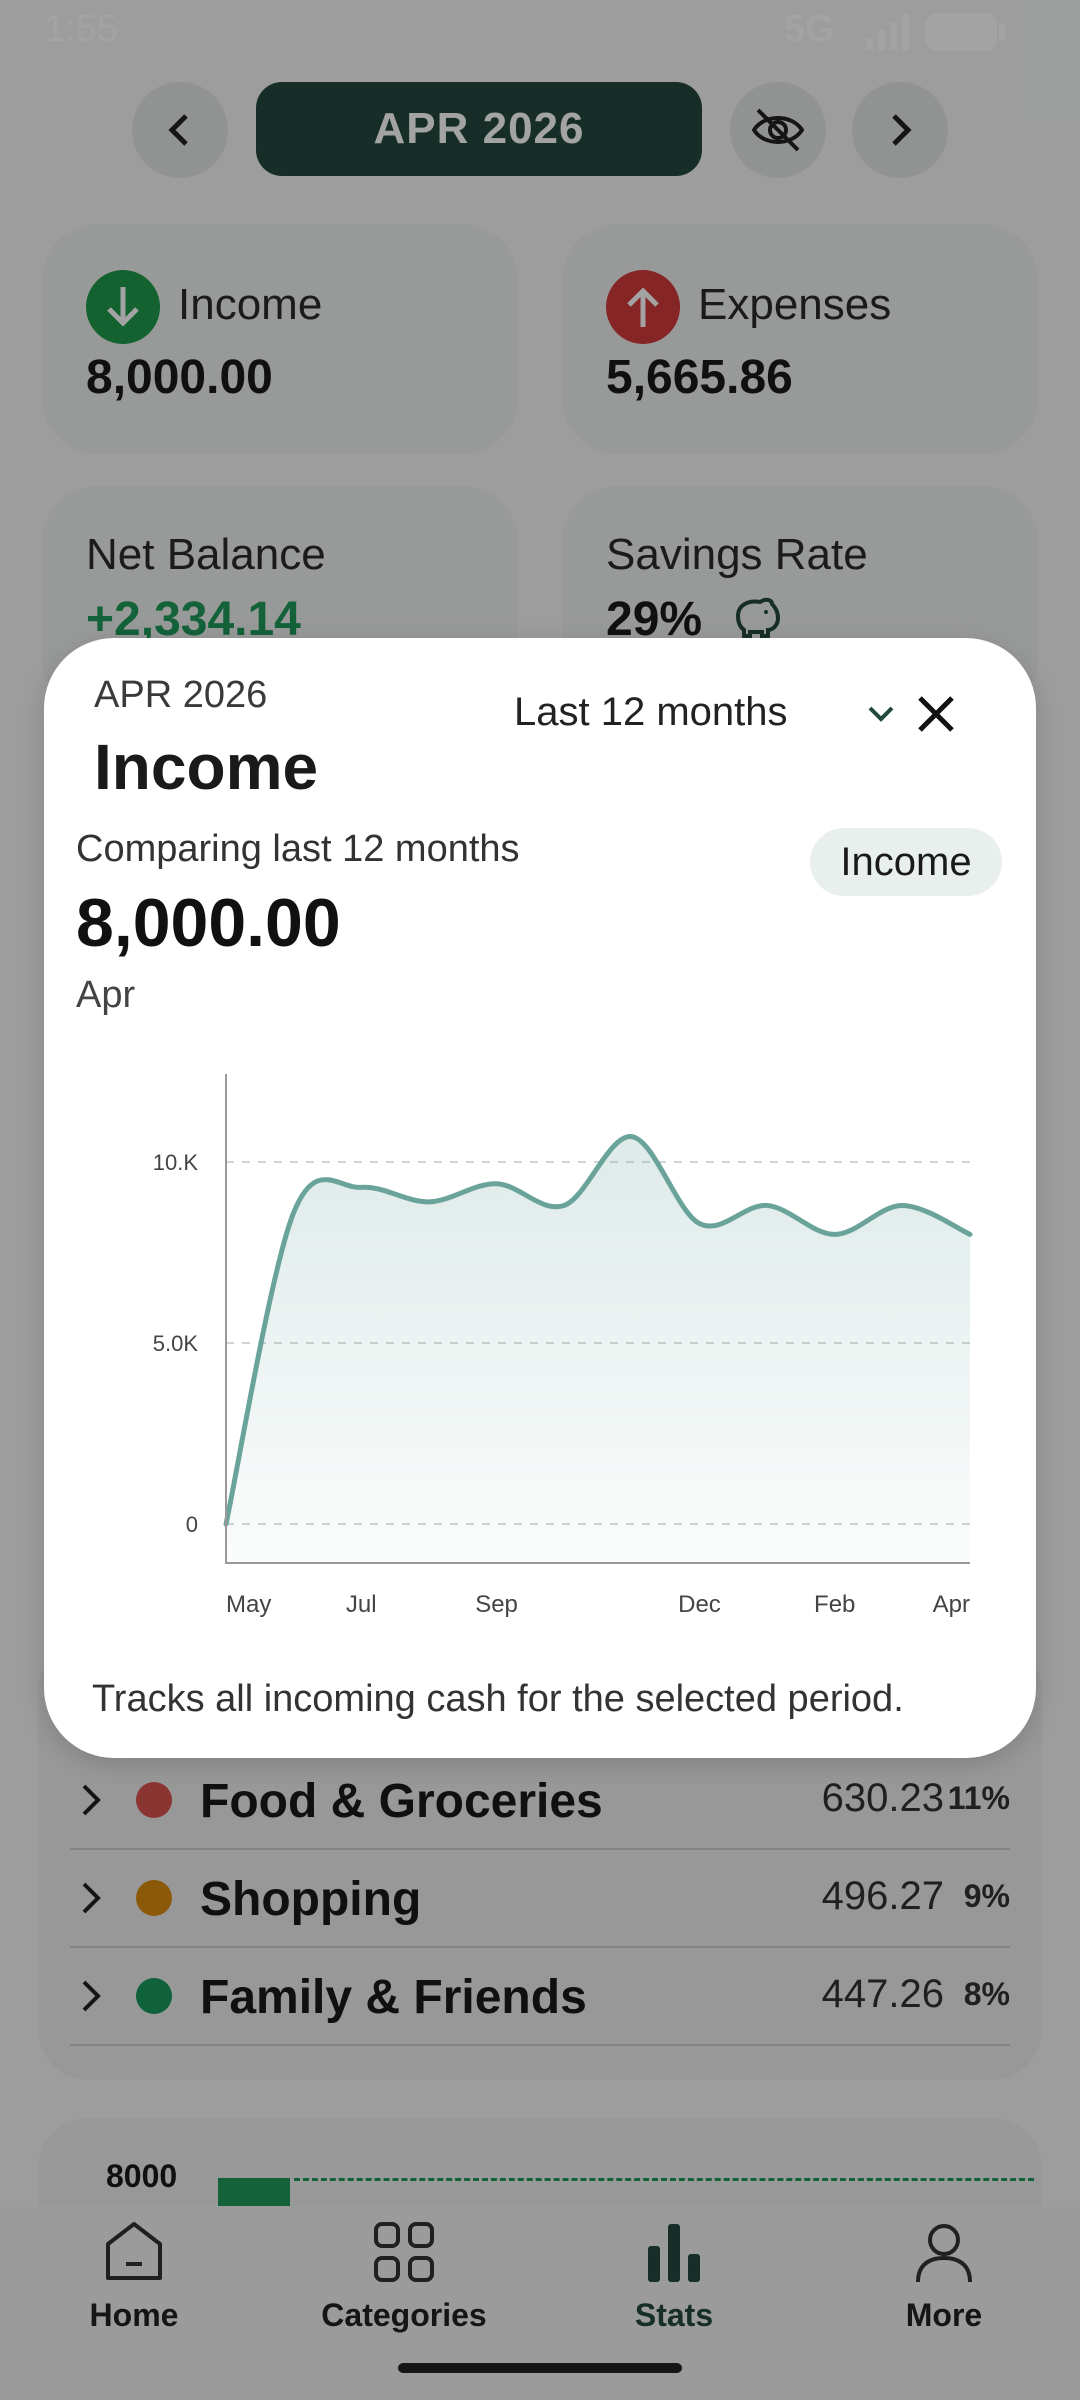 Image resolution: width=1080 pixels, height=2400 pixels. What do you see at coordinates (496, 1604) in the screenshot?
I see `x-tick-label: Sep` at bounding box center [496, 1604].